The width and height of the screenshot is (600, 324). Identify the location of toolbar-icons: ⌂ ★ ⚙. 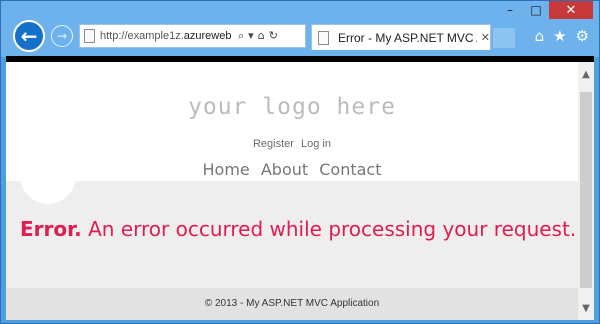
(562, 36).